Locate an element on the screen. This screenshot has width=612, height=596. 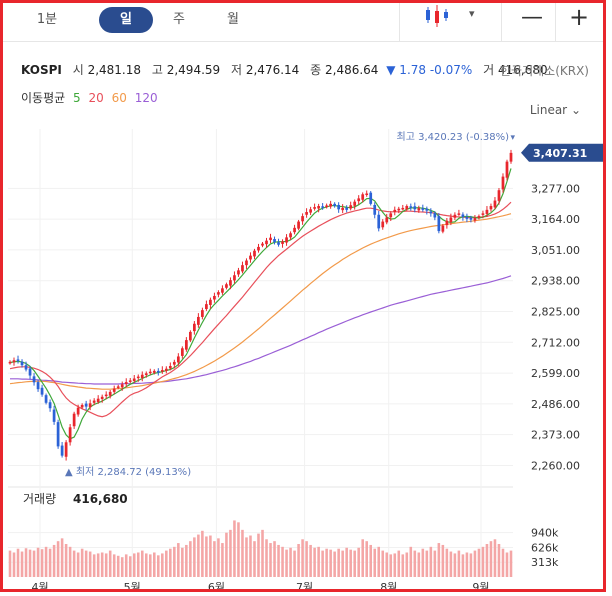
x-tick-label: 6월 is located at coordinates (216, 586).